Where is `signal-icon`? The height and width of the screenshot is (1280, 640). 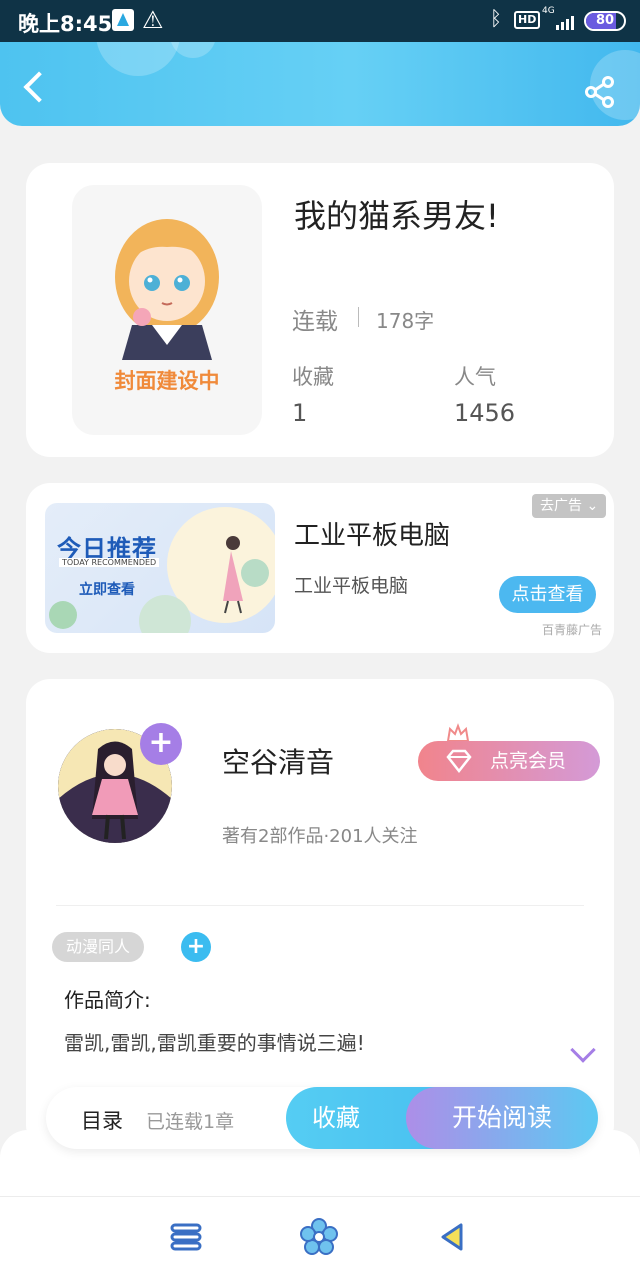
signal-icon is located at coordinates (567, 22).